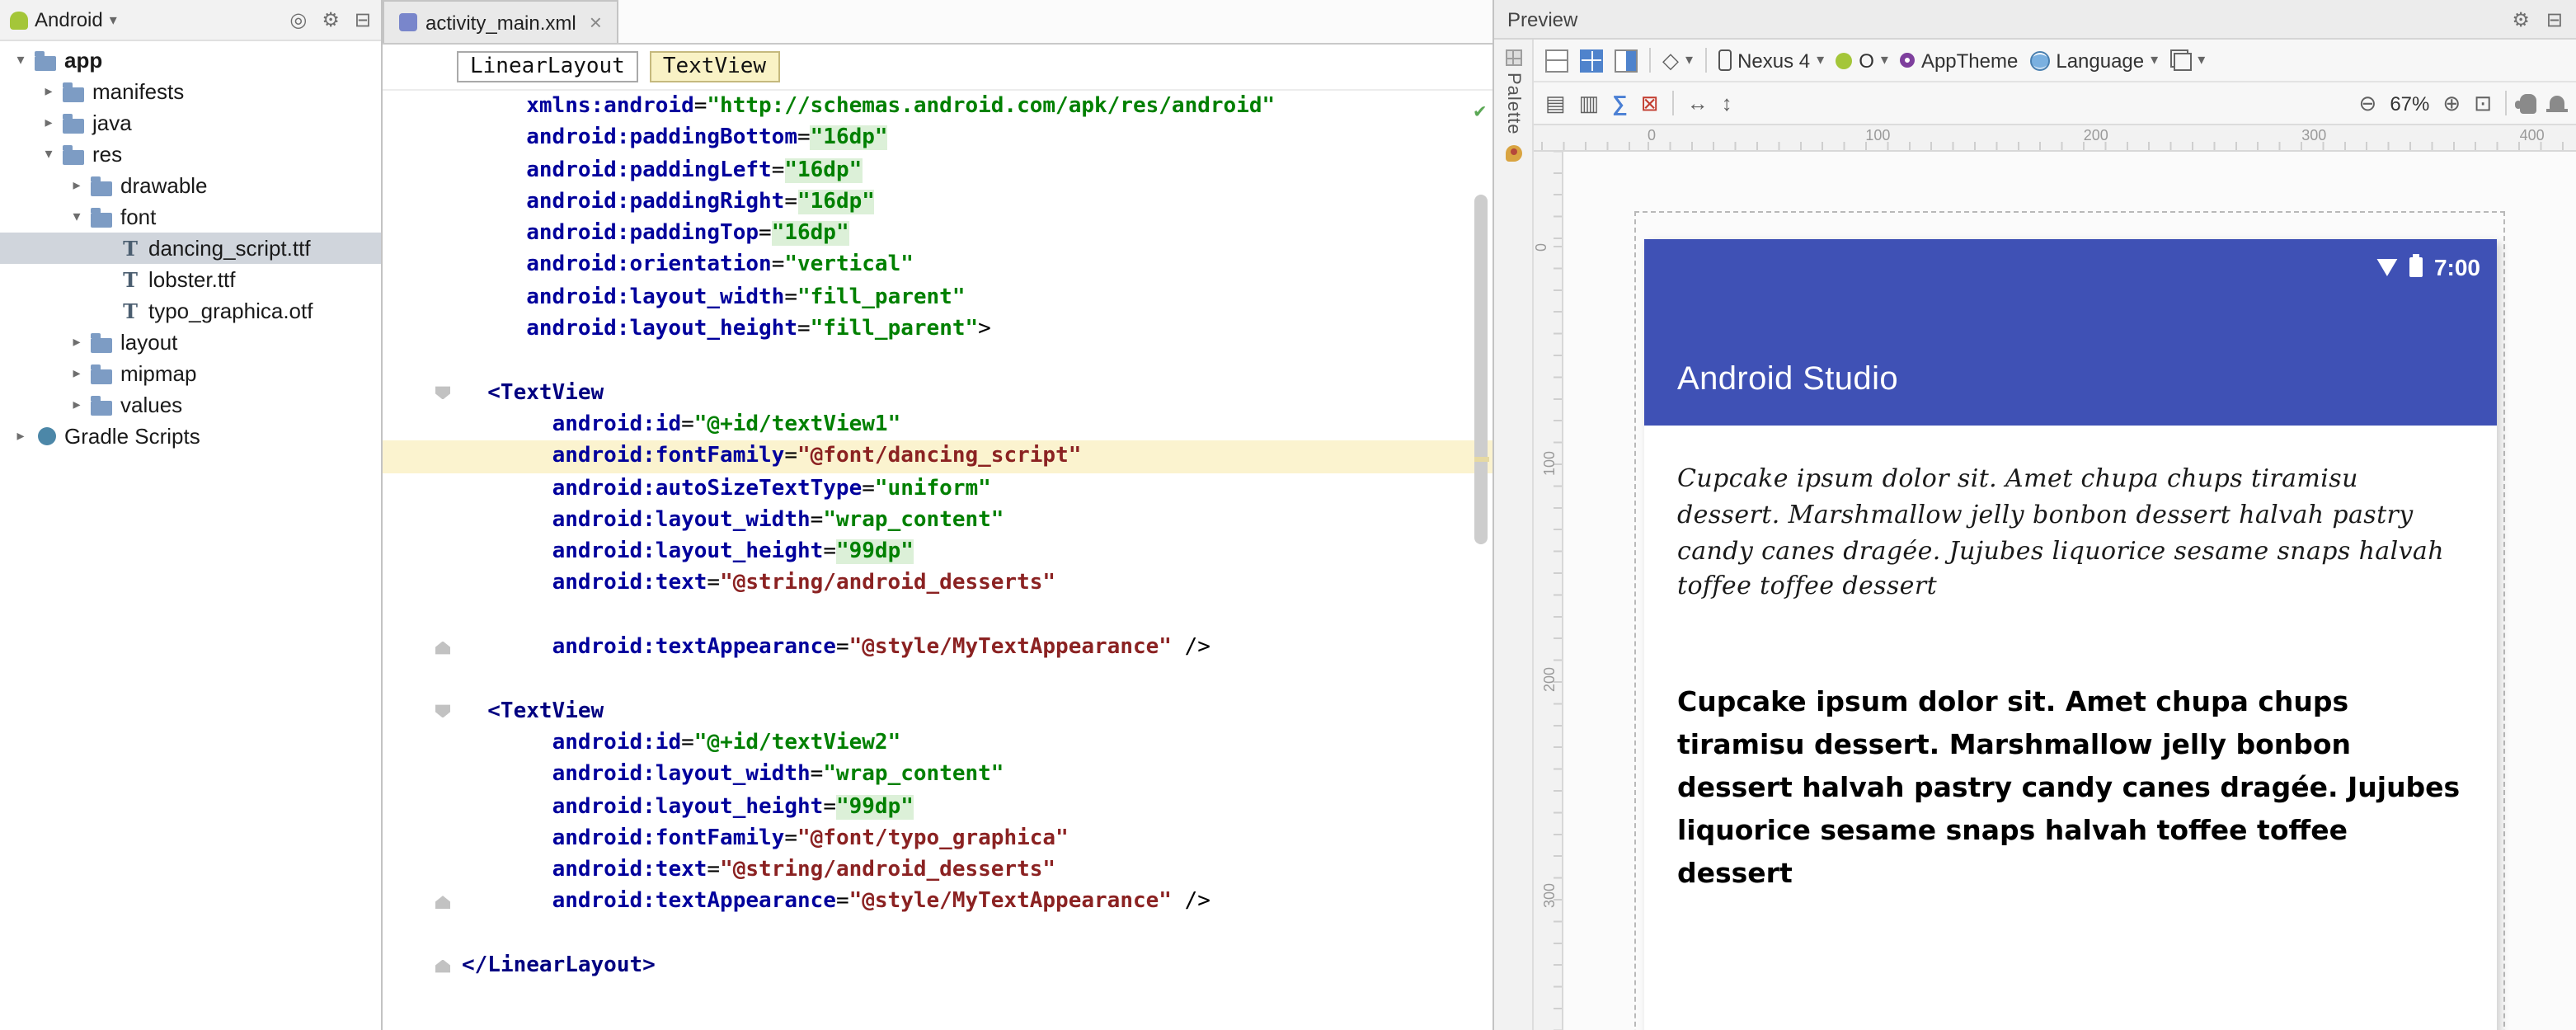 The image size is (2576, 1030). Describe the element at coordinates (190, 123) in the screenshot. I see `tree-item-java: ▸ java` at that location.